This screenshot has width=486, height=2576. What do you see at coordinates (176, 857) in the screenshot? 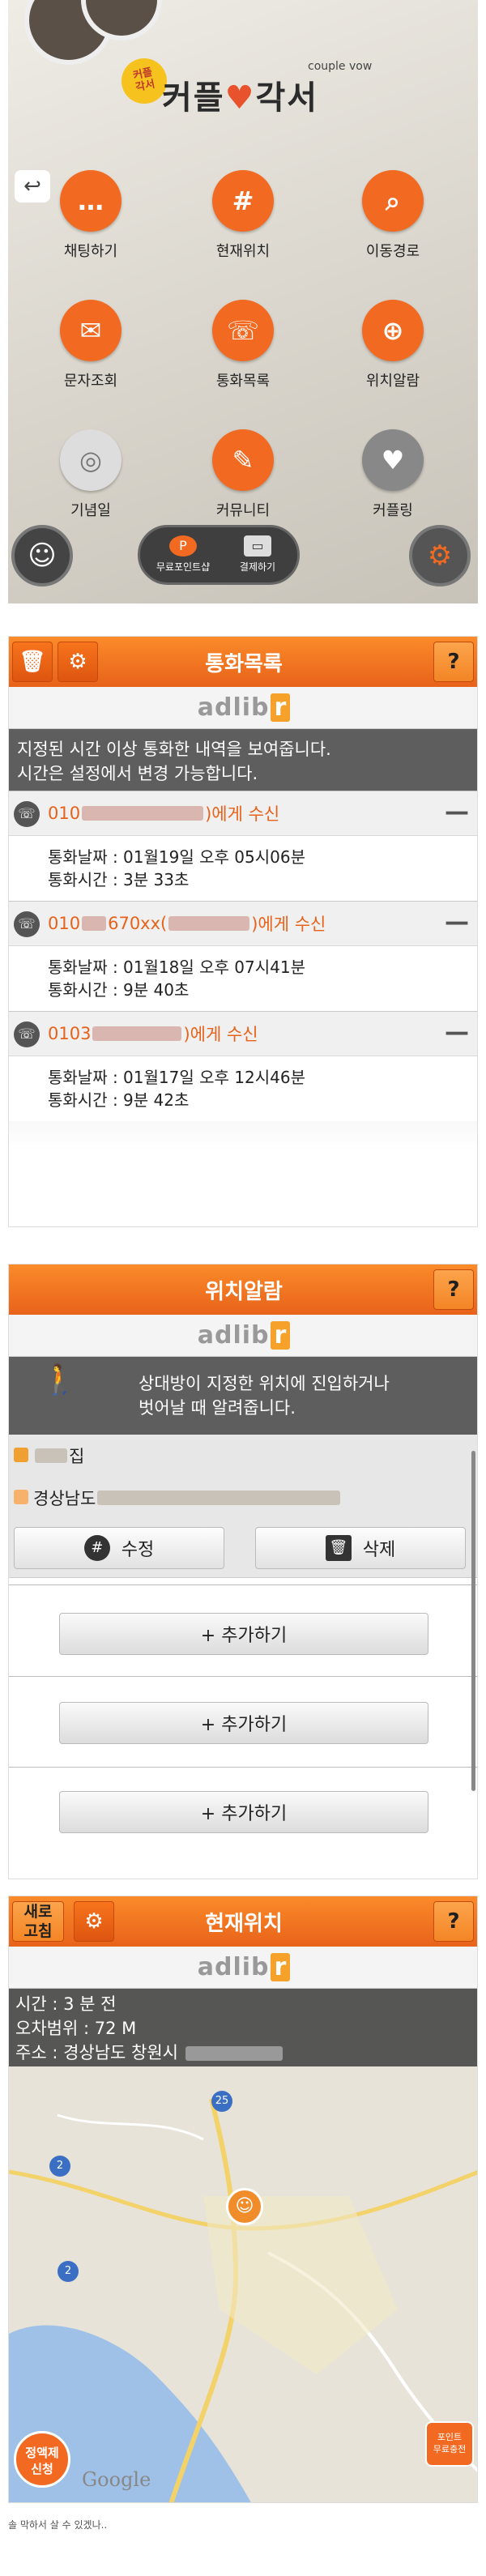
I see `call-date: 통화날짜 : 01월19일 오후 05시06분` at bounding box center [176, 857].